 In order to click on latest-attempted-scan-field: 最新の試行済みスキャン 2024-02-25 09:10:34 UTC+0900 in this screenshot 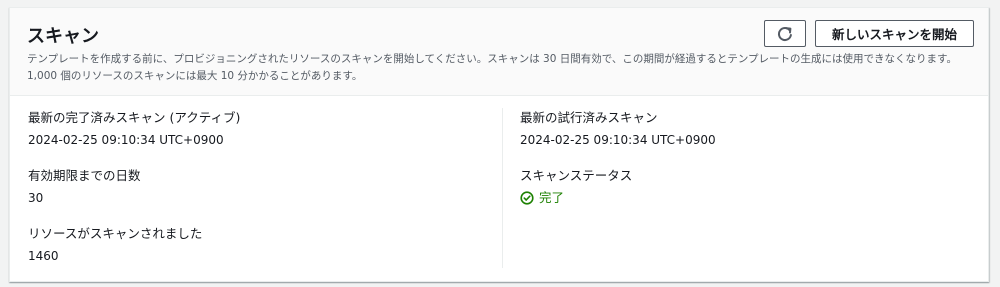, I will do `click(745, 137)`.